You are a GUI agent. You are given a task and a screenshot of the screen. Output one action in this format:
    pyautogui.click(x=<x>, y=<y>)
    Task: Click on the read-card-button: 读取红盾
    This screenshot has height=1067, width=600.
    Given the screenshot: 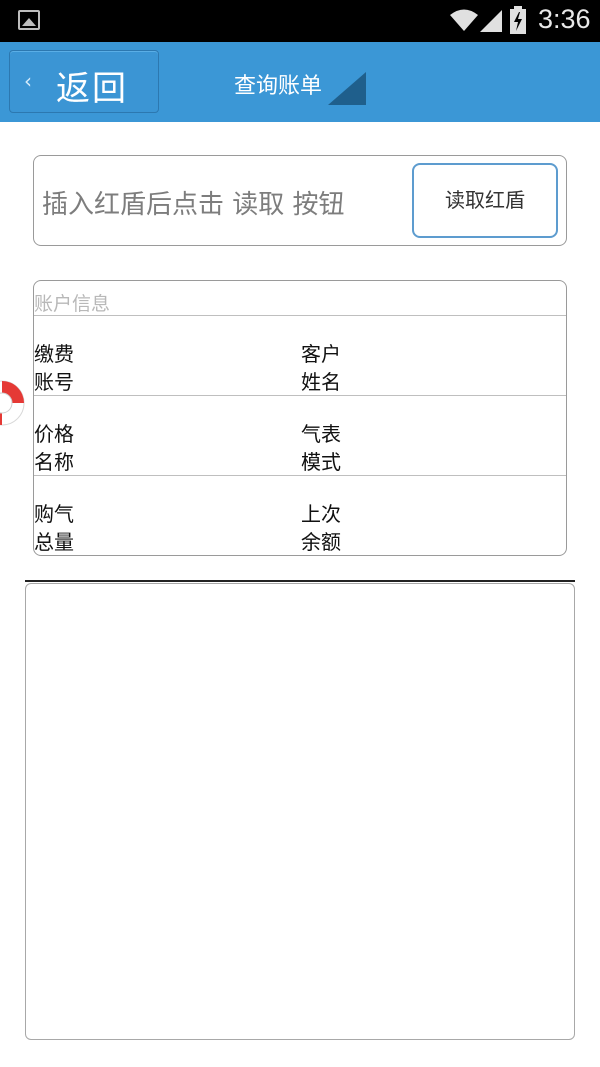 What is the action you would take?
    pyautogui.click(x=485, y=200)
    